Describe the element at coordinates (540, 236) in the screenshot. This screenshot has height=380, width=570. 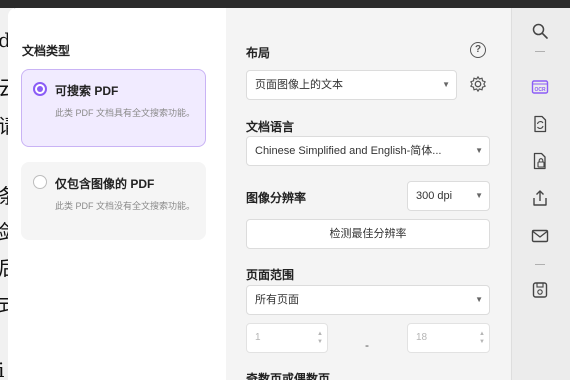
I see `mail-icon` at that location.